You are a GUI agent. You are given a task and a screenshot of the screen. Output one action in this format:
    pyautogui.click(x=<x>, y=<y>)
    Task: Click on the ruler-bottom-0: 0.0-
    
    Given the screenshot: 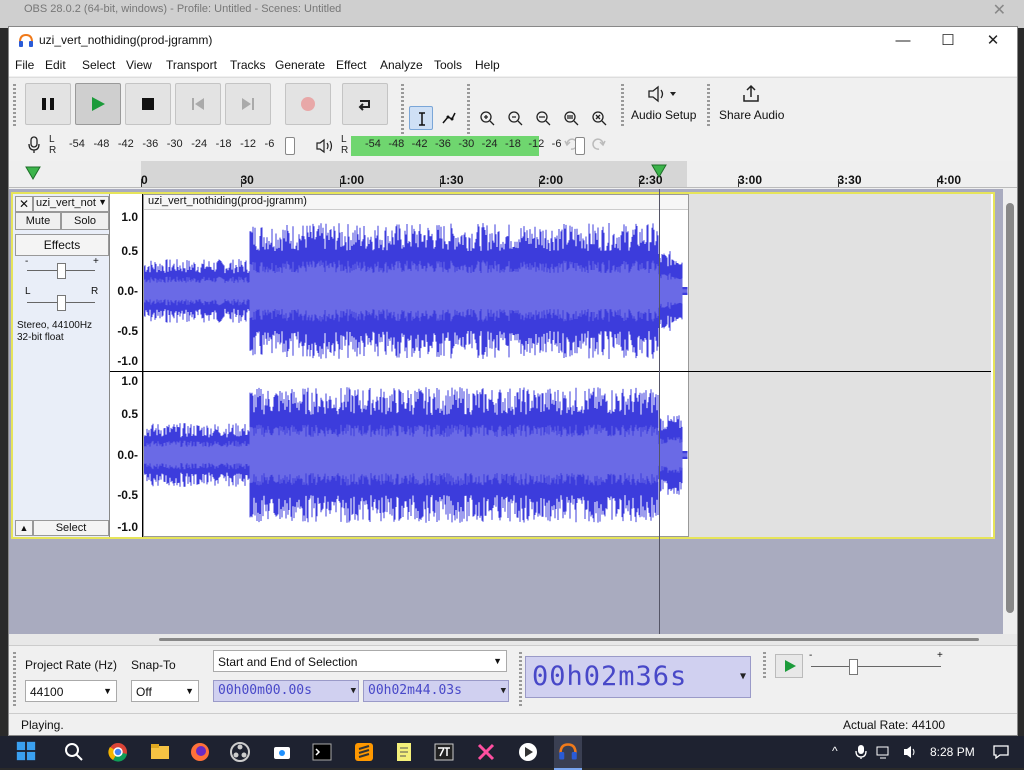 What is the action you would take?
    pyautogui.click(x=127, y=455)
    